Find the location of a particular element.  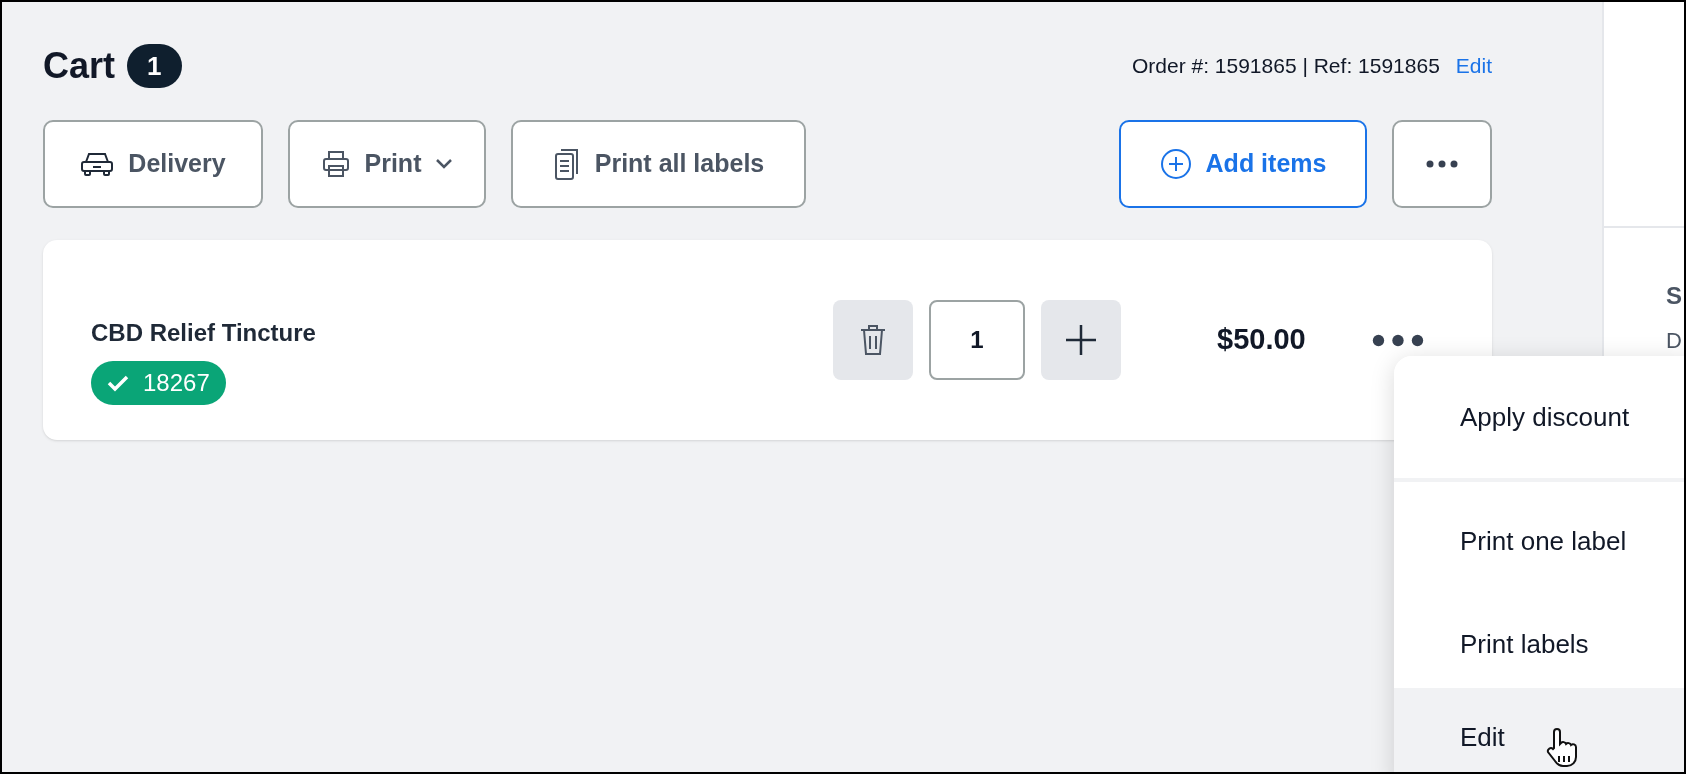

printer-icon is located at coordinates (335, 164).